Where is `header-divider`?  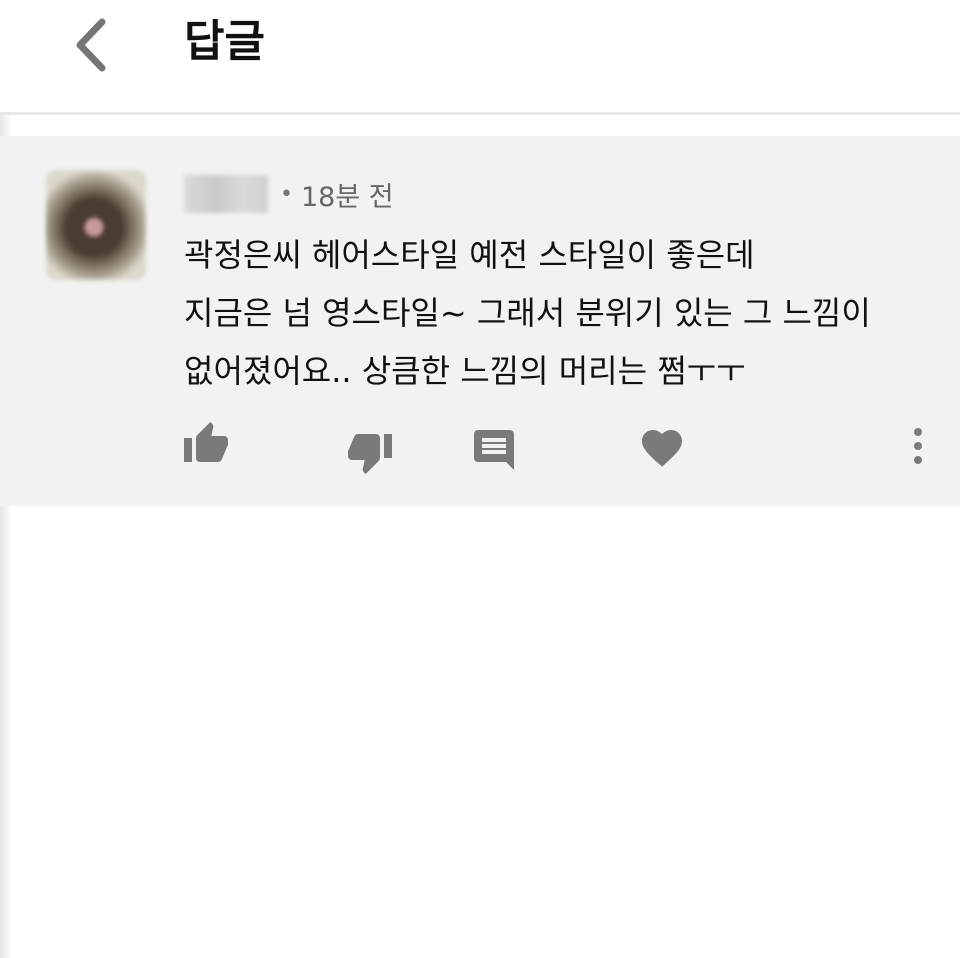
header-divider is located at coordinates (480, 113).